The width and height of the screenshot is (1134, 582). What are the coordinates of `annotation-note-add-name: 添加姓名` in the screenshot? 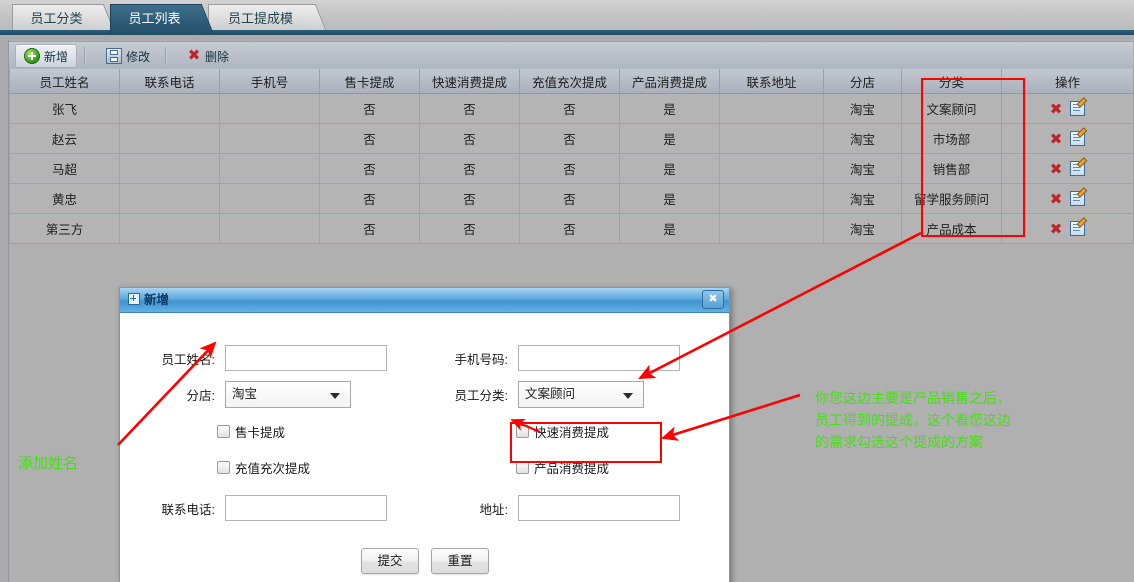 It's located at (48, 463).